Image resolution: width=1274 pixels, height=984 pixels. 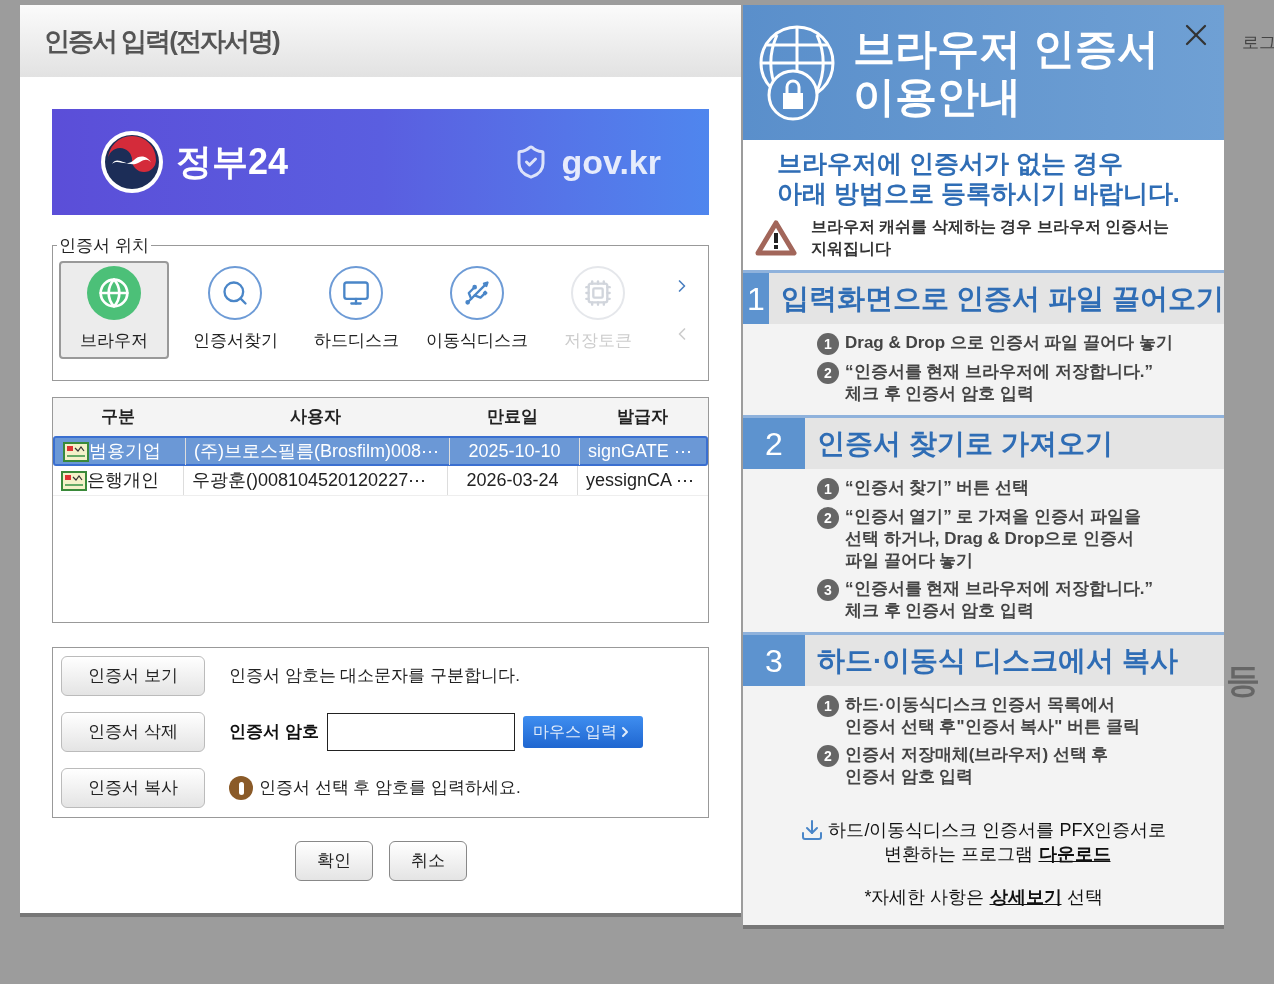 I want to click on table-cell-text: 2025-10-10, so click(x=514, y=451).